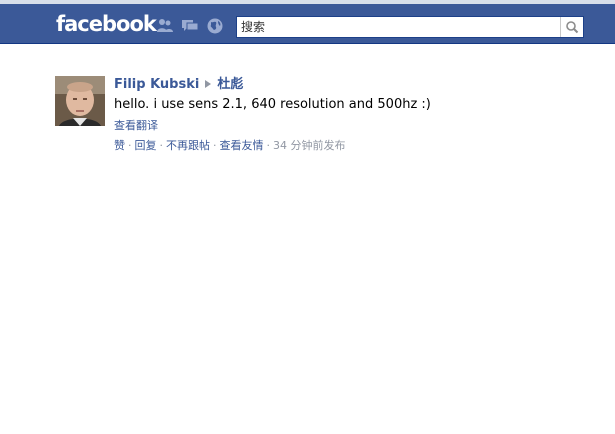 Image resolution: width=615 pixels, height=434 pixels. I want to click on post-actions: 赞 · 回复 · 不再跟帖 · 查看友情 · 34 分钟前发布, so click(349, 146).